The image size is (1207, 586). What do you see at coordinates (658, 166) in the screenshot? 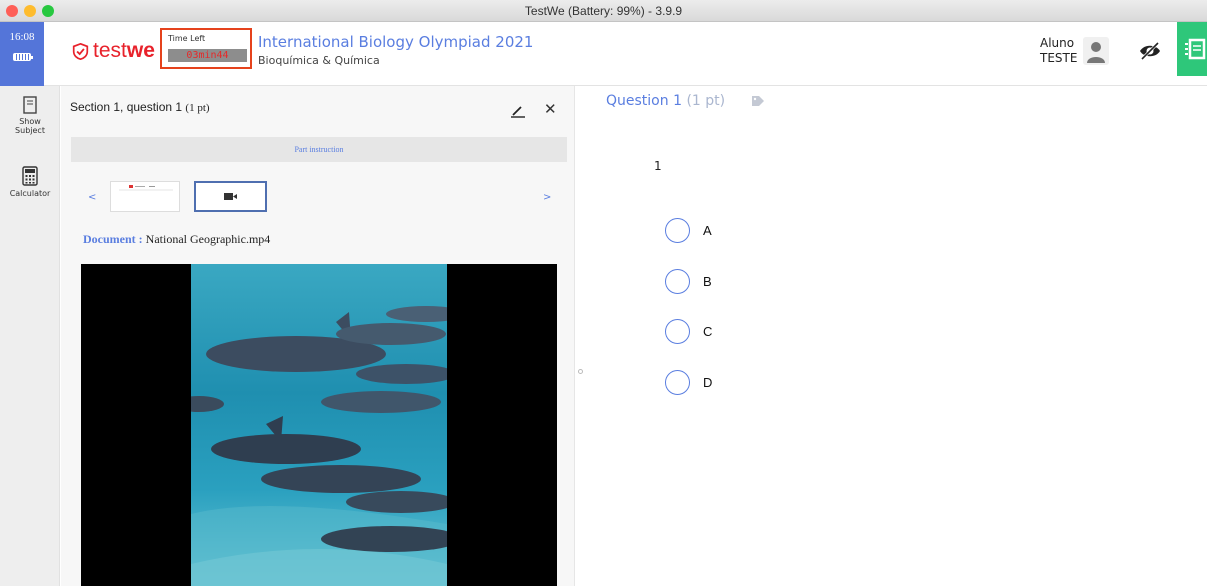
I see `question-text: 1` at bounding box center [658, 166].